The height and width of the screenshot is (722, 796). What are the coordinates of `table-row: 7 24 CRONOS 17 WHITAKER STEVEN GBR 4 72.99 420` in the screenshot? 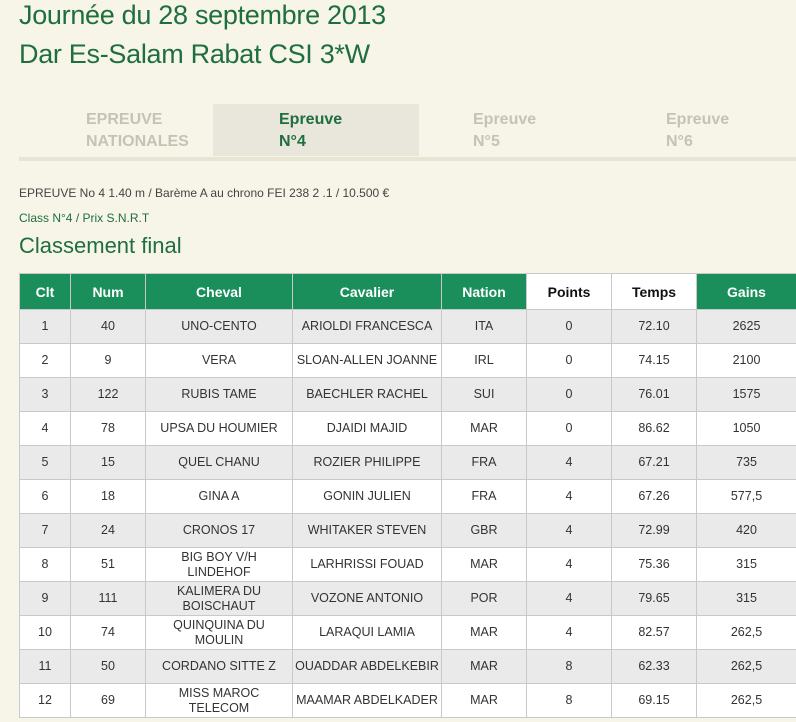 It's located at (407, 530).